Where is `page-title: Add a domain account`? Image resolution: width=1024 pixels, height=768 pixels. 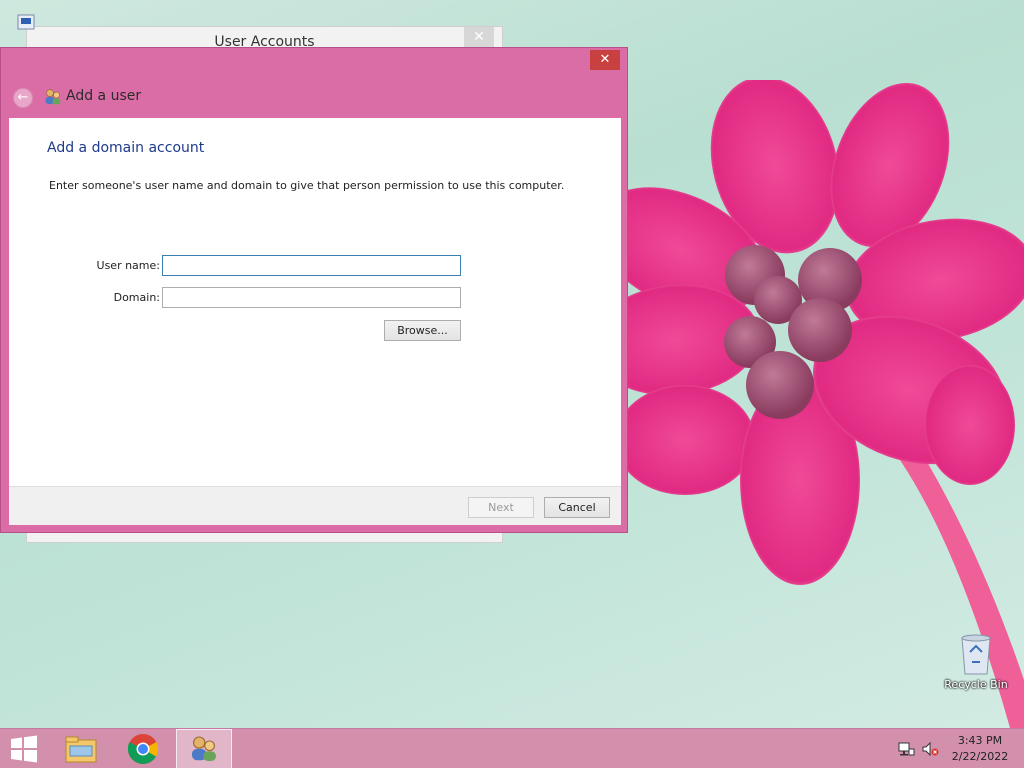 page-title: Add a domain account is located at coordinates (126, 148).